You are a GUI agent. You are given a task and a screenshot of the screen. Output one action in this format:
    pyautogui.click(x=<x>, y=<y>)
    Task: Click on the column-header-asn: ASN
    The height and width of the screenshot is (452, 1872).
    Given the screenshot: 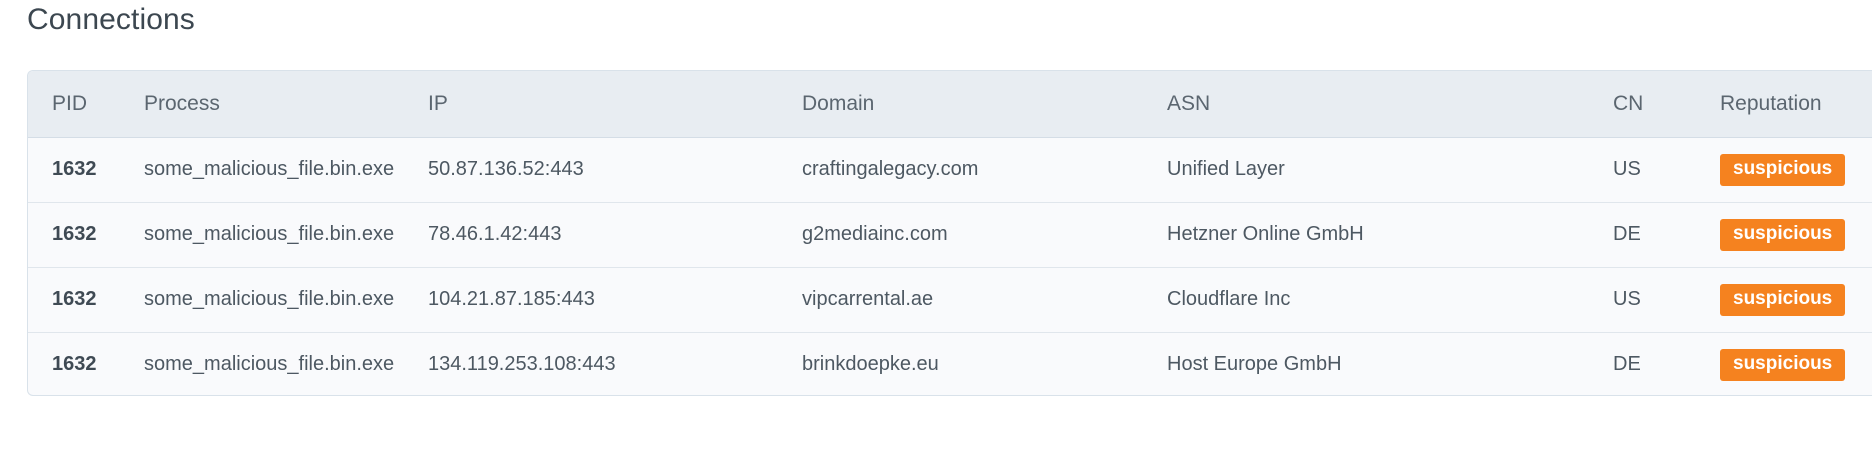 What is the action you would take?
    pyautogui.click(x=1390, y=104)
    